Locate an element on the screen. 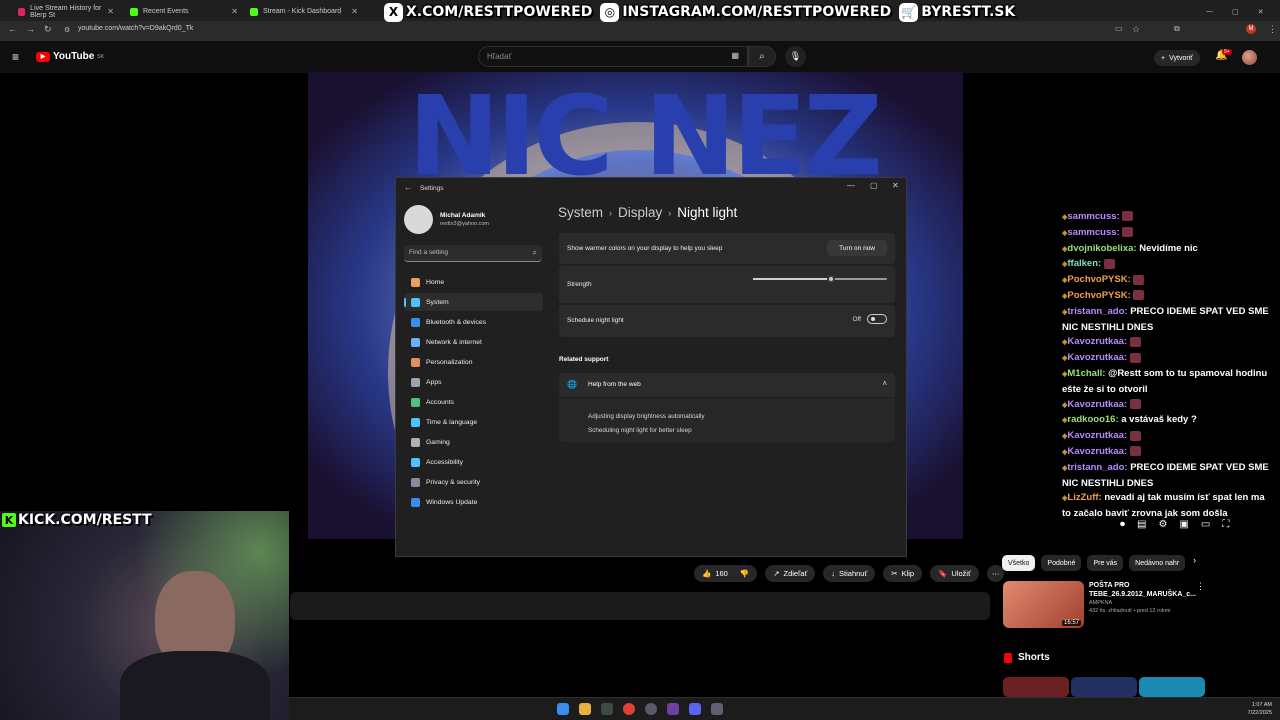 This screenshot has height=720, width=1280. tab-live-stream-history: Live Stream History for Blerp St ✕ is located at coordinates (65, 11).